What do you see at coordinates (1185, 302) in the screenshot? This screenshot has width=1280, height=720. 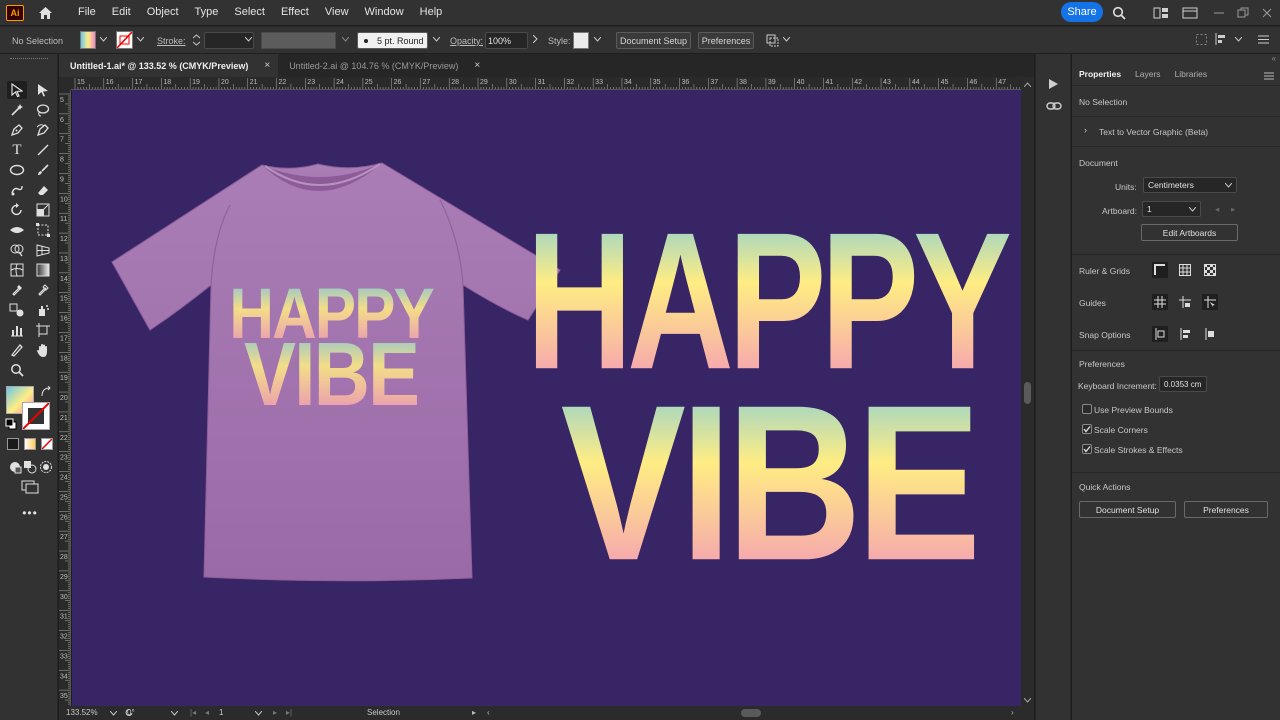 I see `lock-guides-icon` at bounding box center [1185, 302].